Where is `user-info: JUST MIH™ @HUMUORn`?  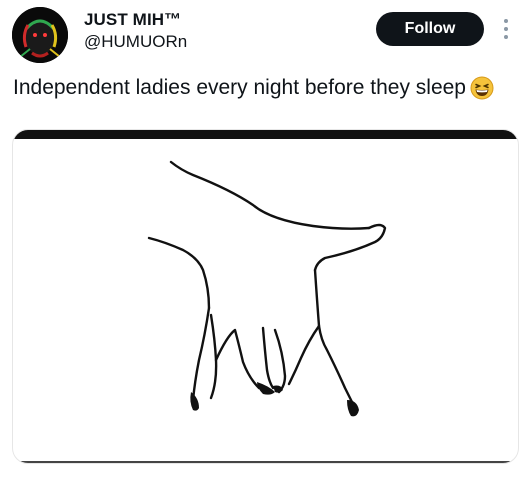 user-info: JUST MIH™ @HUMUORn is located at coordinates (135, 30).